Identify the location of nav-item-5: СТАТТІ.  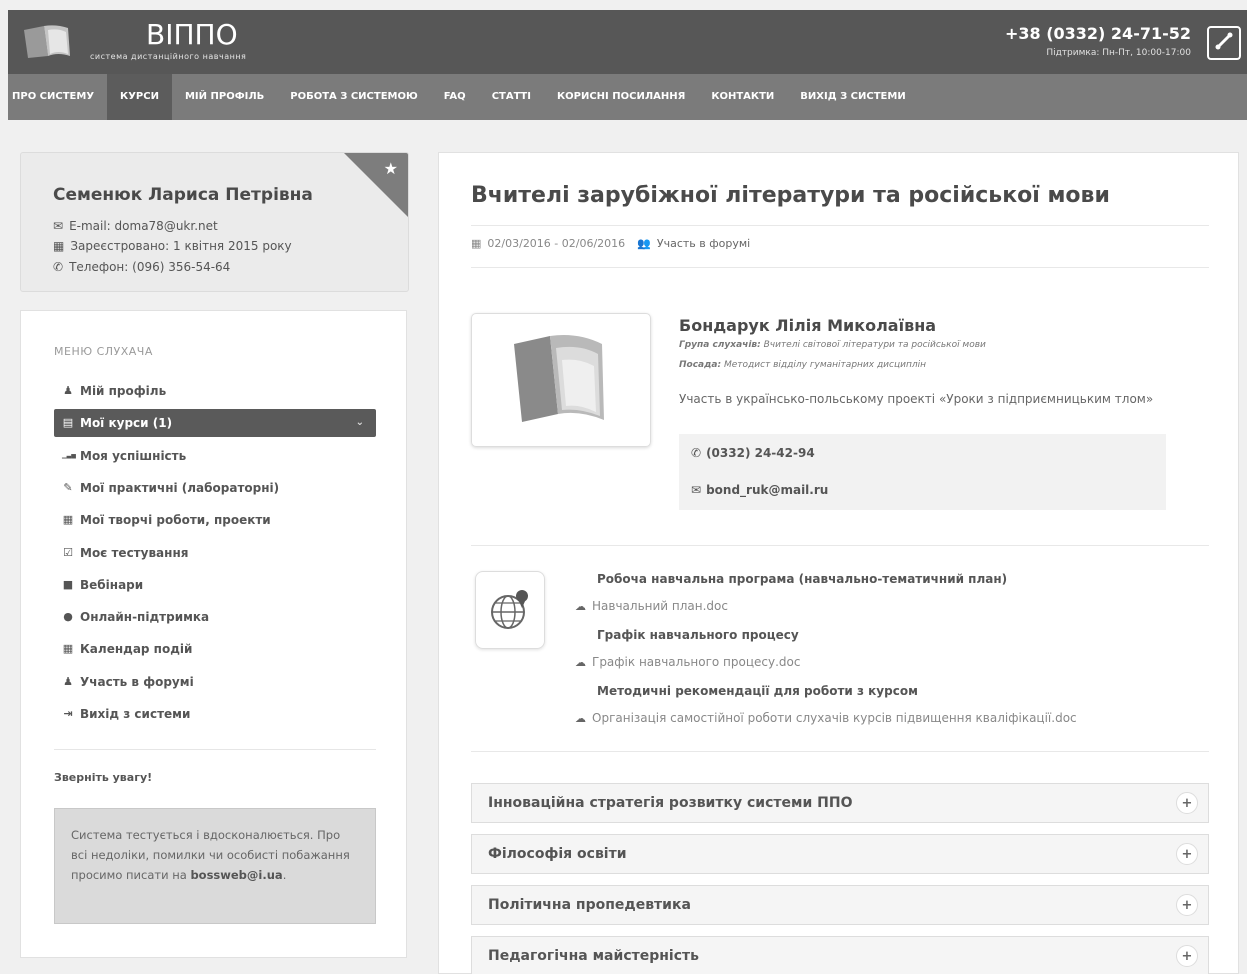
(511, 97).